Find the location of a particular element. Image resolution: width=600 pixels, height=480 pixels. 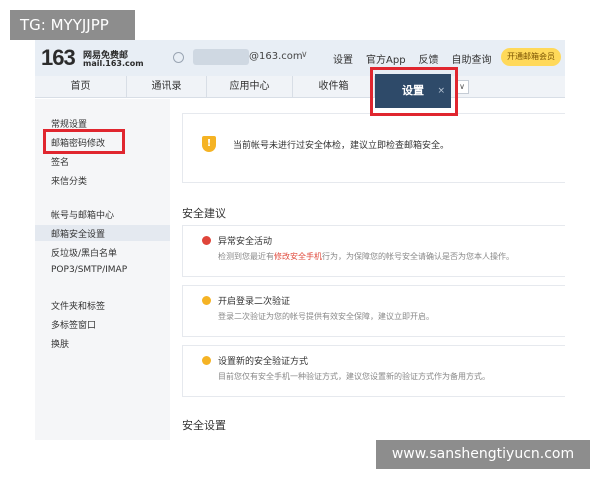

alert-icon is located at coordinates (206, 240).